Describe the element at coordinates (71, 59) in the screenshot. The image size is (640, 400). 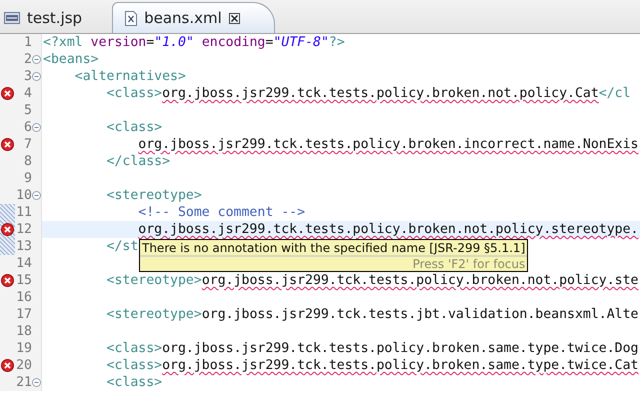
I see `code-line: <beans>` at that location.